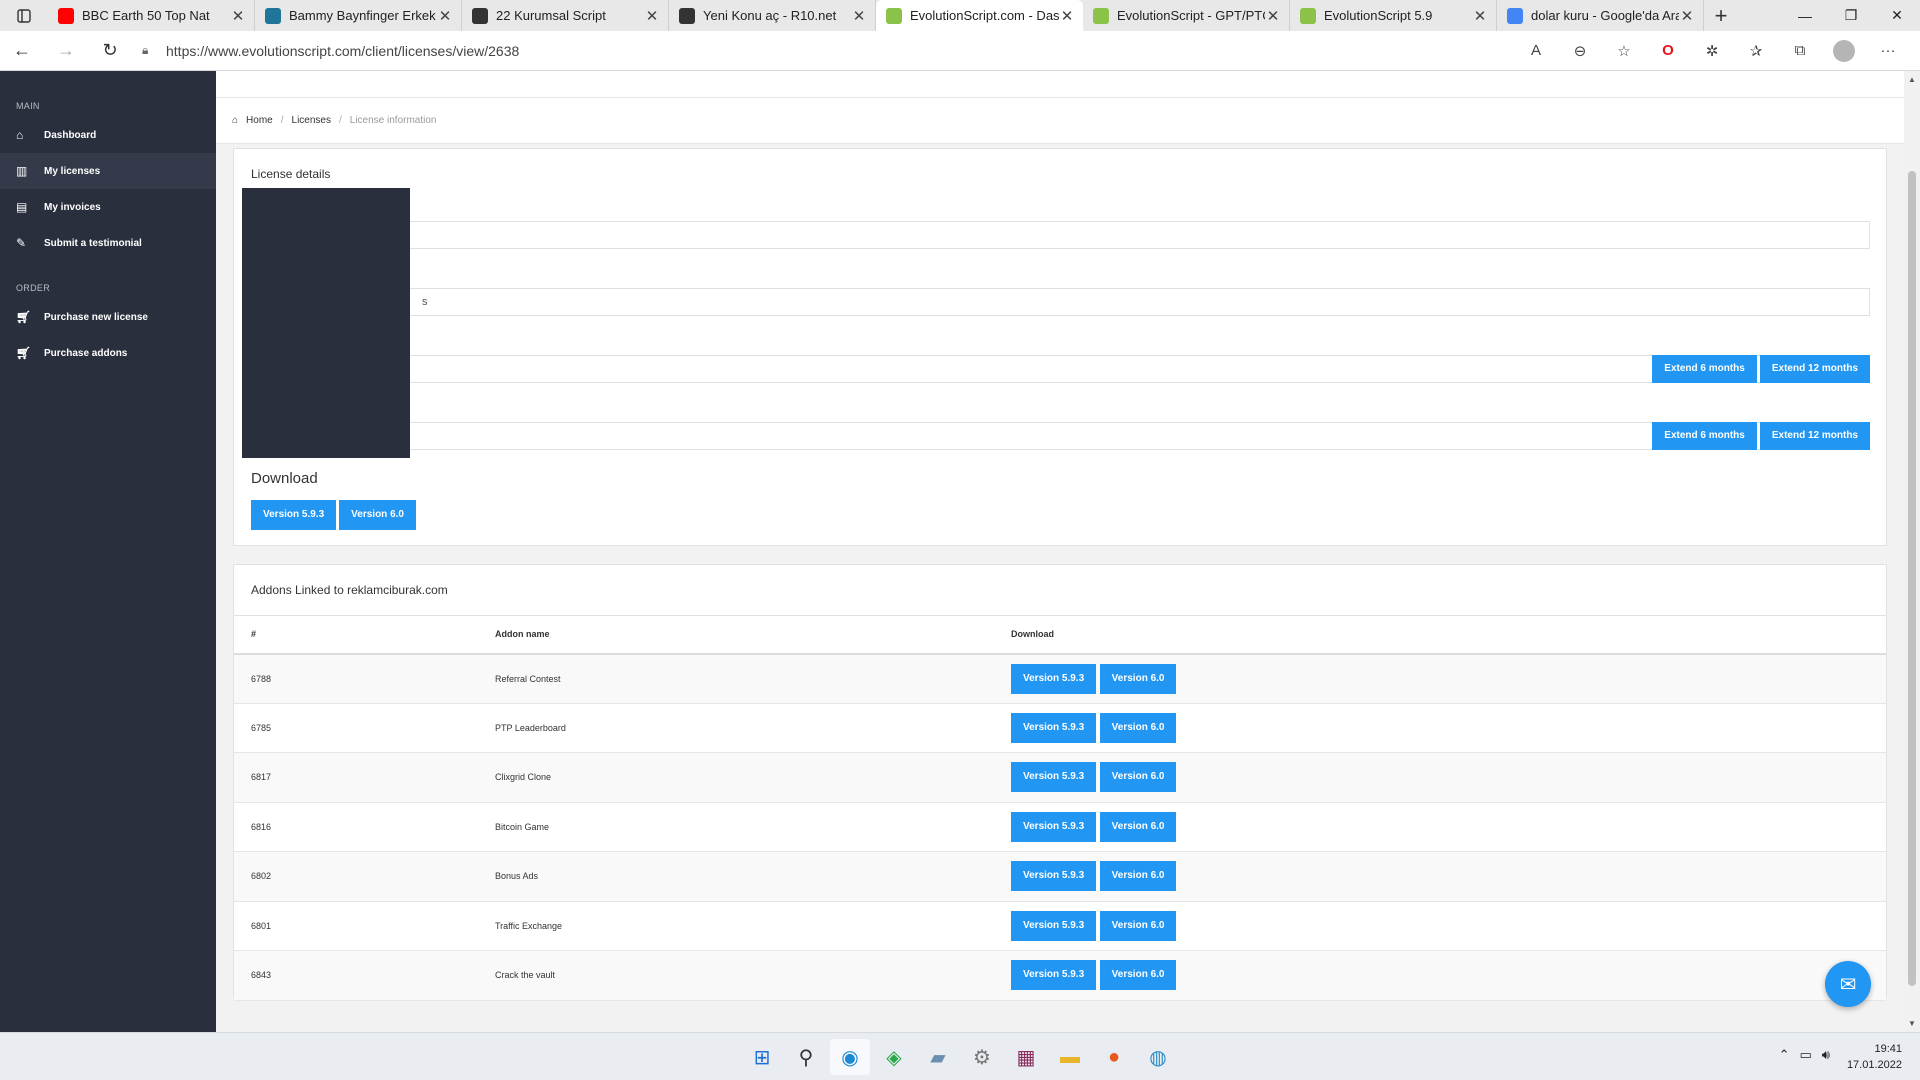 This screenshot has width=1920, height=1080. What do you see at coordinates (982, 1057) in the screenshot?
I see `app-gear-icon: ⚙` at bounding box center [982, 1057].